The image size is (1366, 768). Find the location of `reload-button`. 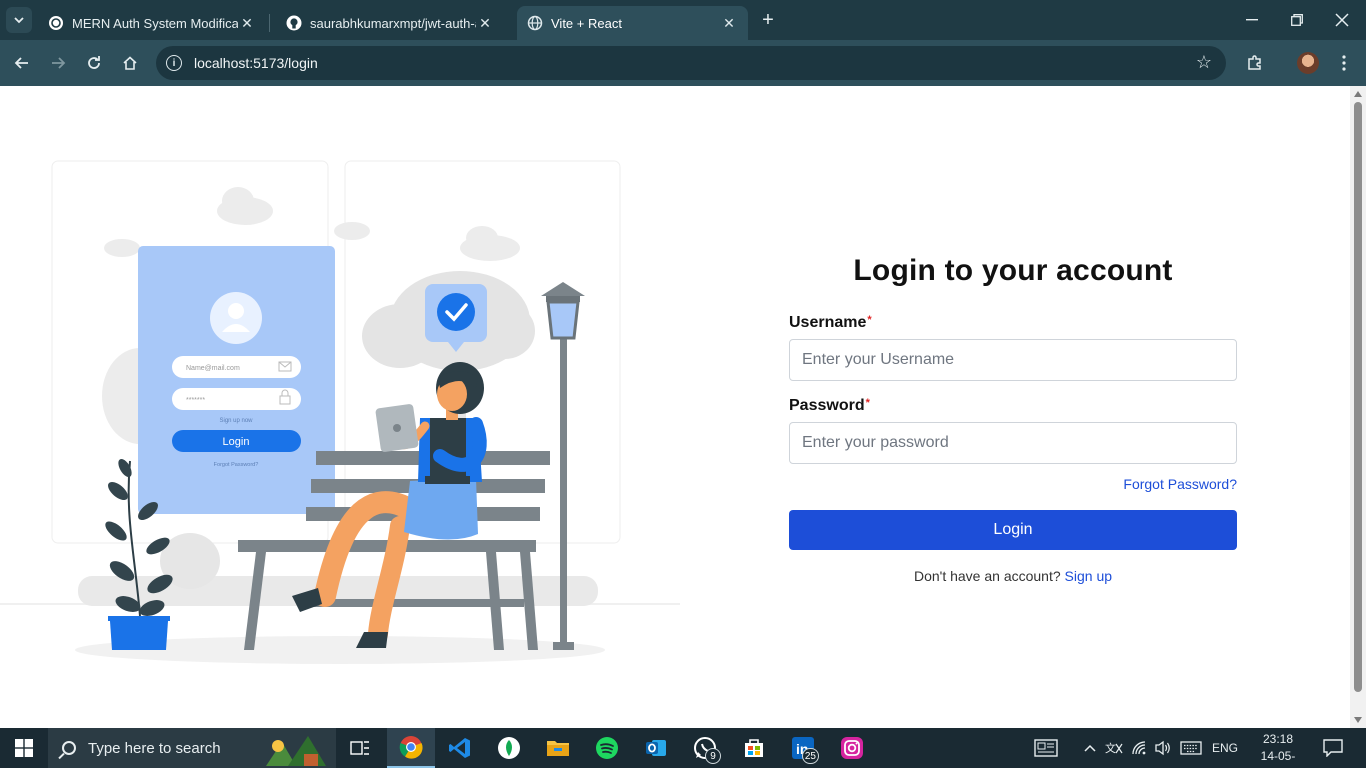

reload-button is located at coordinates (94, 63).